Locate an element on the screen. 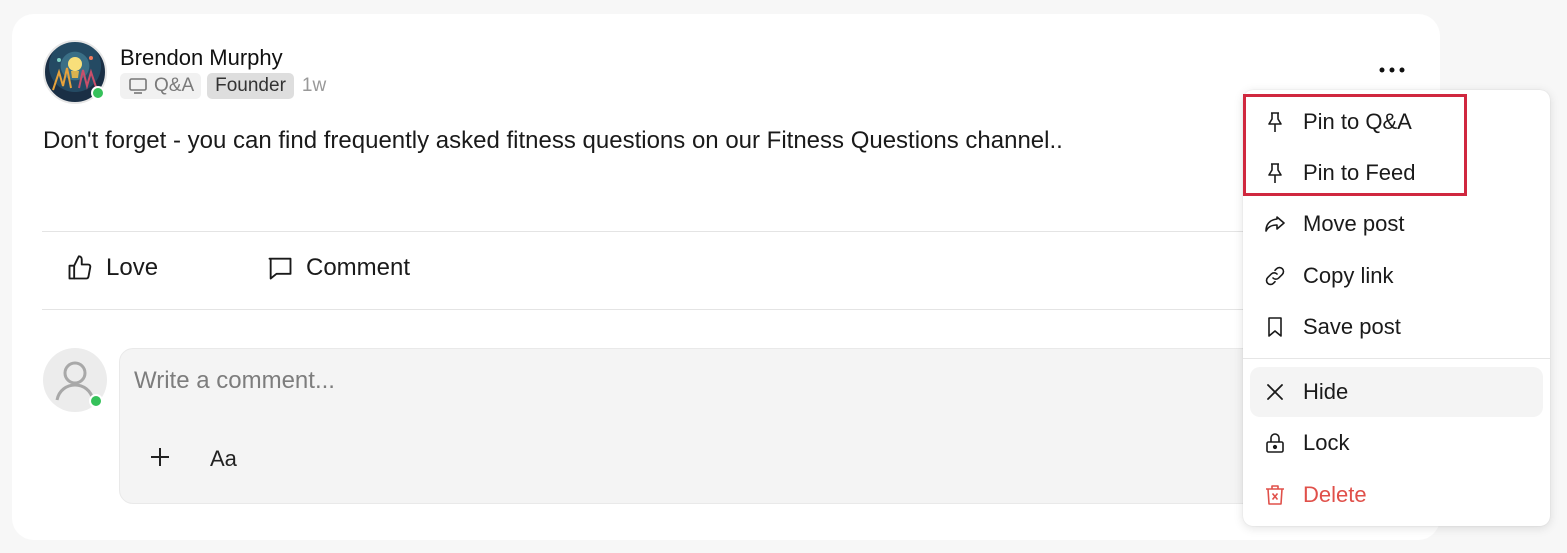 The width and height of the screenshot is (1567, 553). link-icon is located at coordinates (1275, 276).